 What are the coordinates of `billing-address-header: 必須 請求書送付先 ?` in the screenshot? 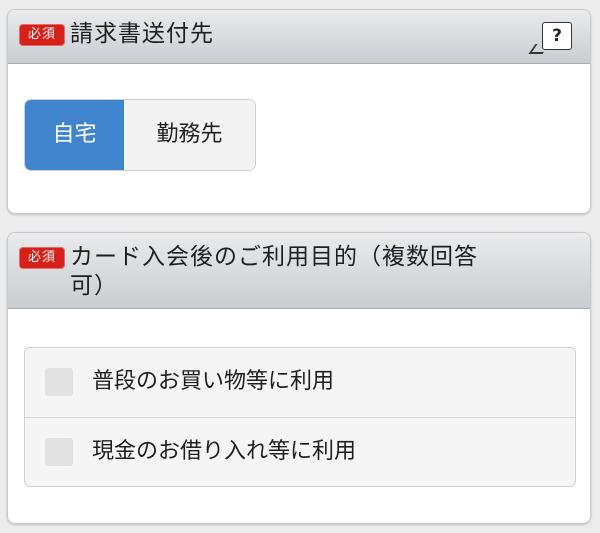 It's located at (299, 37).